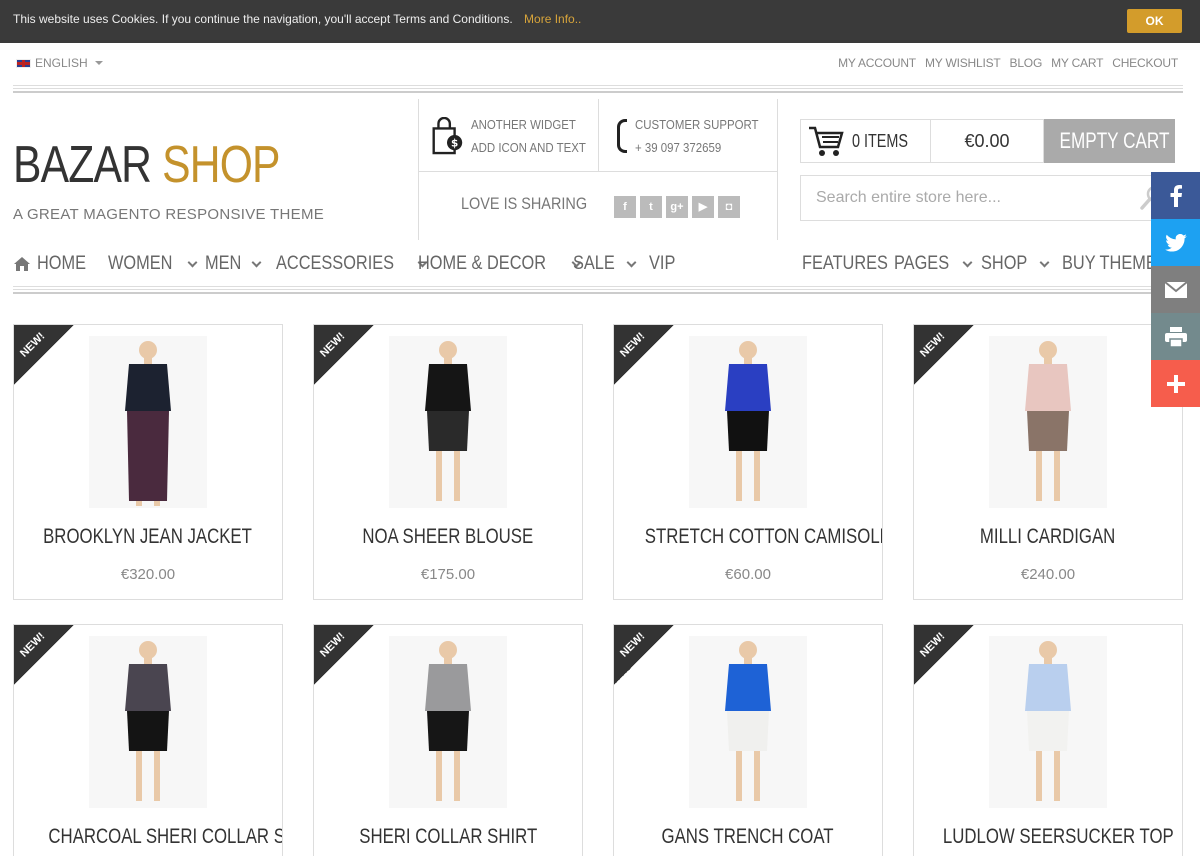 This screenshot has height=856, width=1200. I want to click on product-card: NEW! LUDLOW SEERSUCKER TOP, so click(1048, 740).